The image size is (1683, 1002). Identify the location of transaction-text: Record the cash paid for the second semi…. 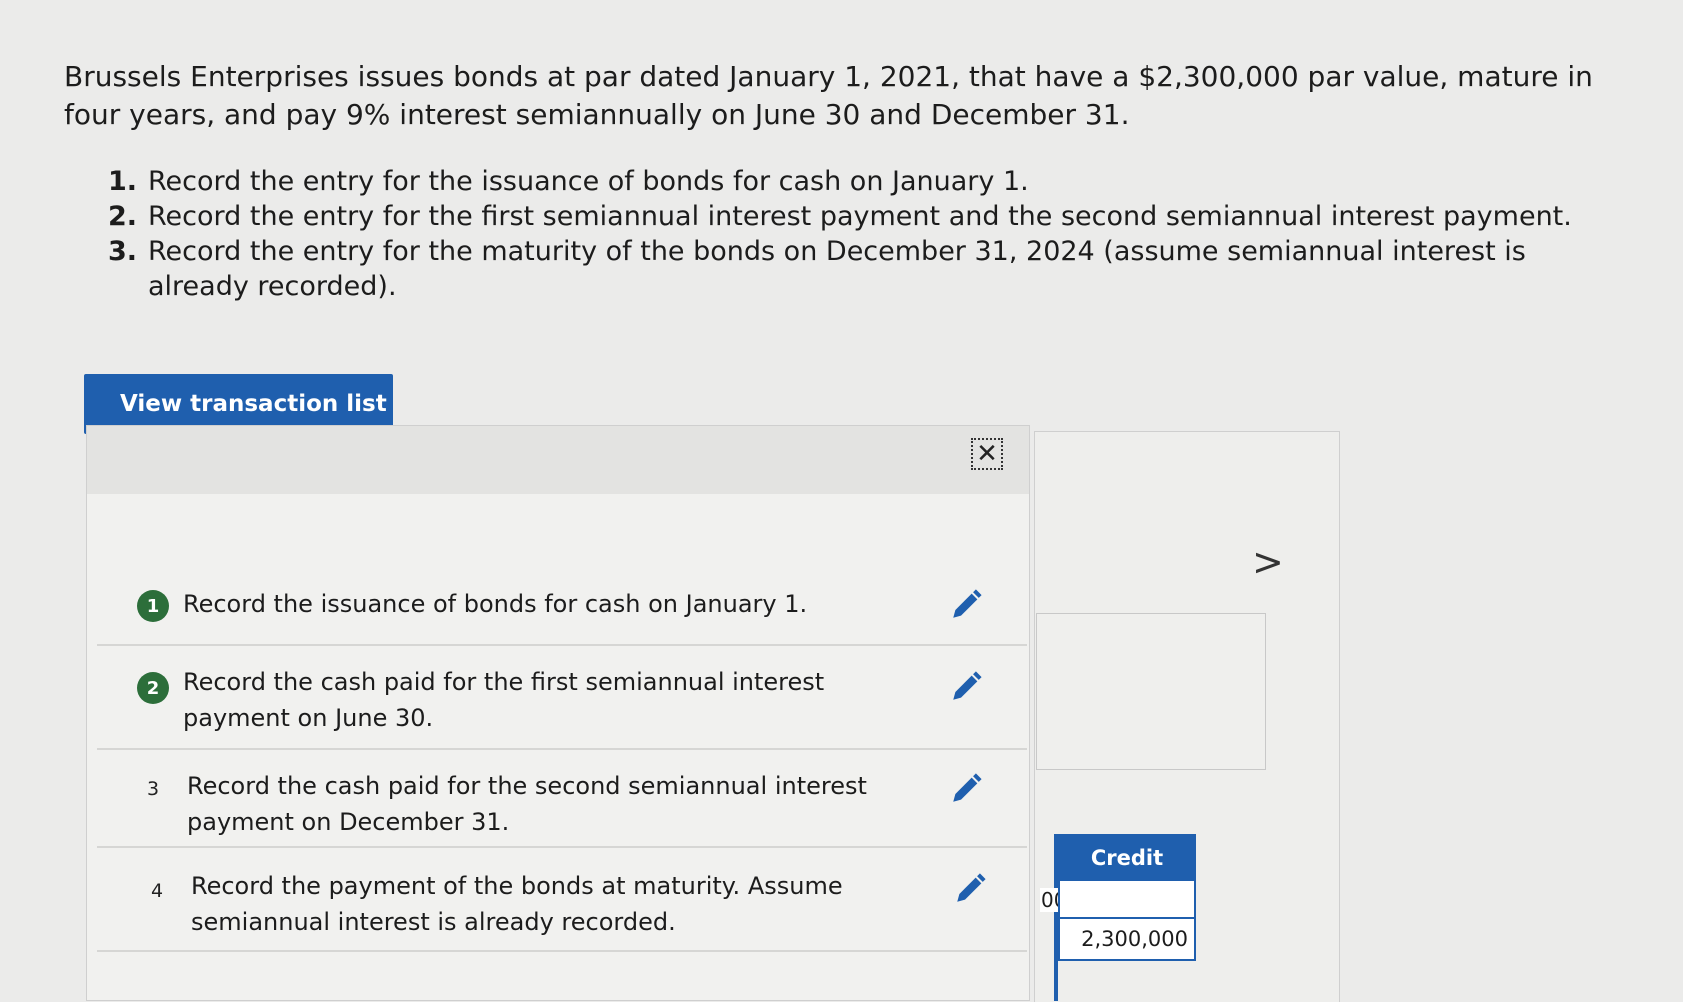
(527, 804).